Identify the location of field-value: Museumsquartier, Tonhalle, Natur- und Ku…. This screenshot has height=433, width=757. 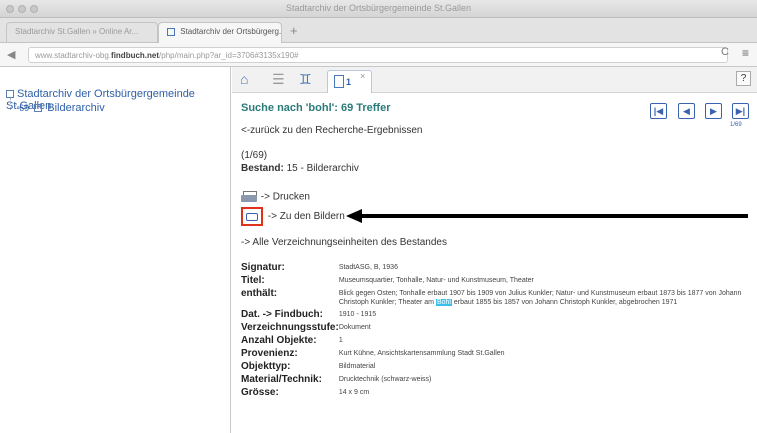
(436, 280).